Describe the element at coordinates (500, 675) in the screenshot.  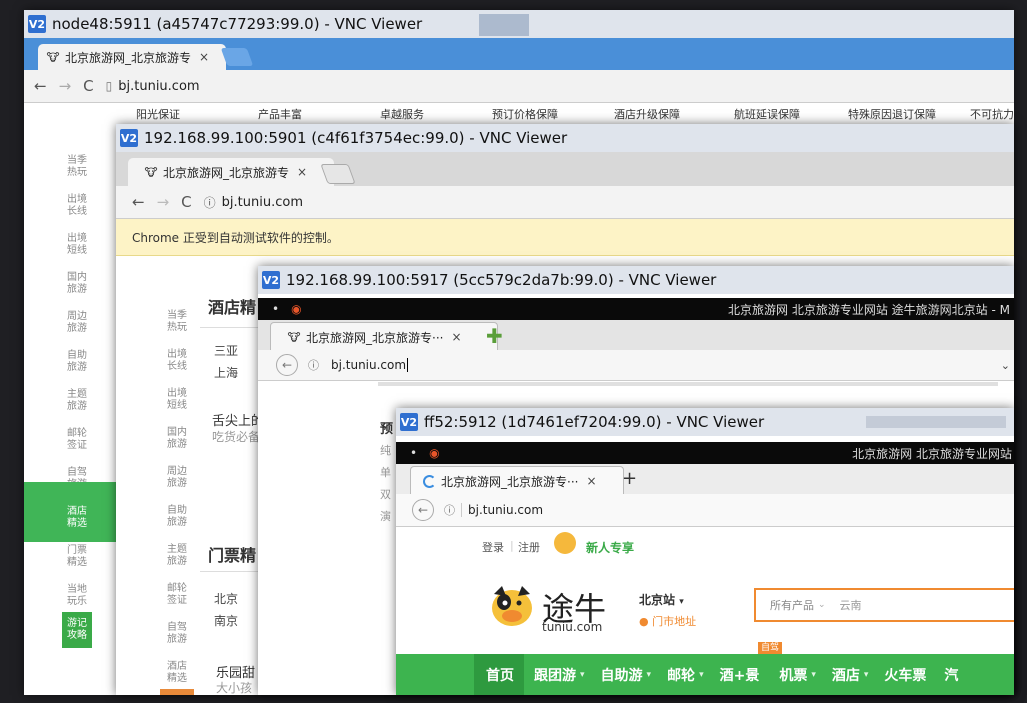
I see `nav-item-home: 首页` at that location.